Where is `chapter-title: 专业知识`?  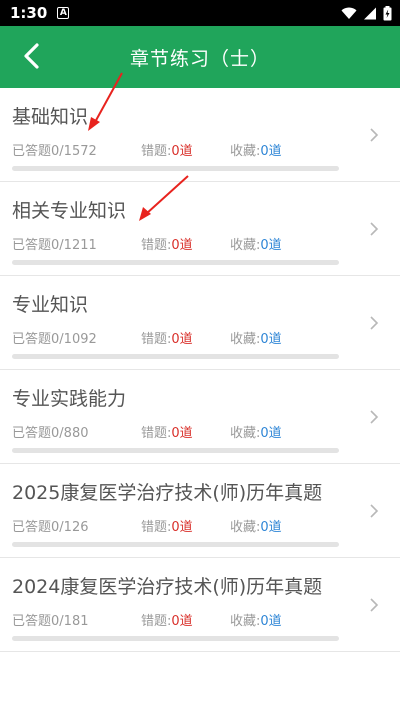 chapter-title: 专业知识 is located at coordinates (50, 305).